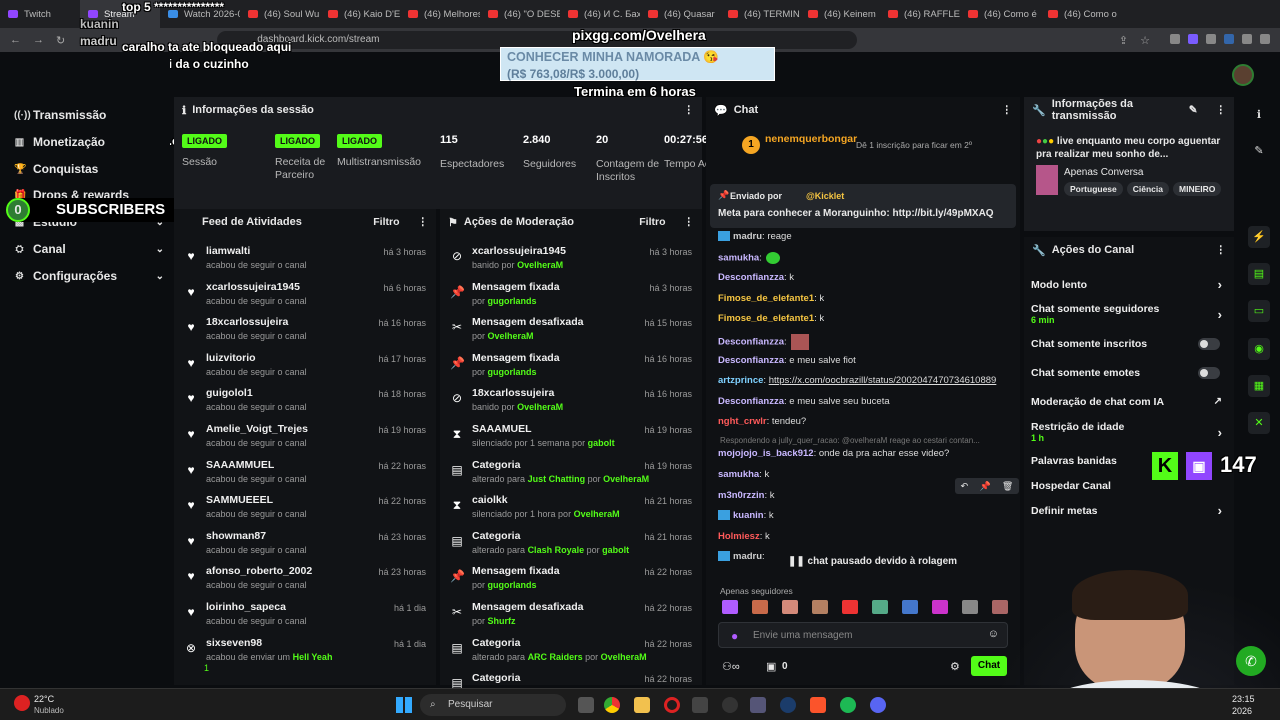  Describe the element at coordinates (689, 222) in the screenshot. I see `mod-more-icon: ⋮` at that location.